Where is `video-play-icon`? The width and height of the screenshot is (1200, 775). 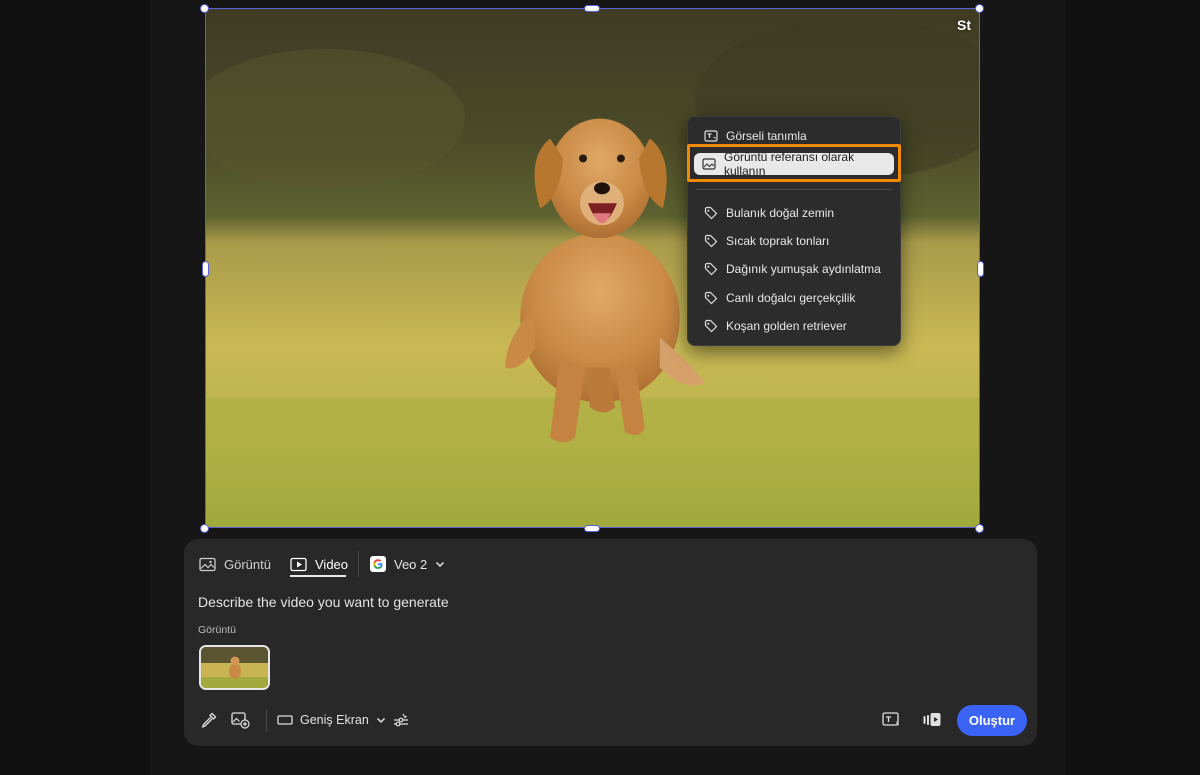 video-play-icon is located at coordinates (298, 564).